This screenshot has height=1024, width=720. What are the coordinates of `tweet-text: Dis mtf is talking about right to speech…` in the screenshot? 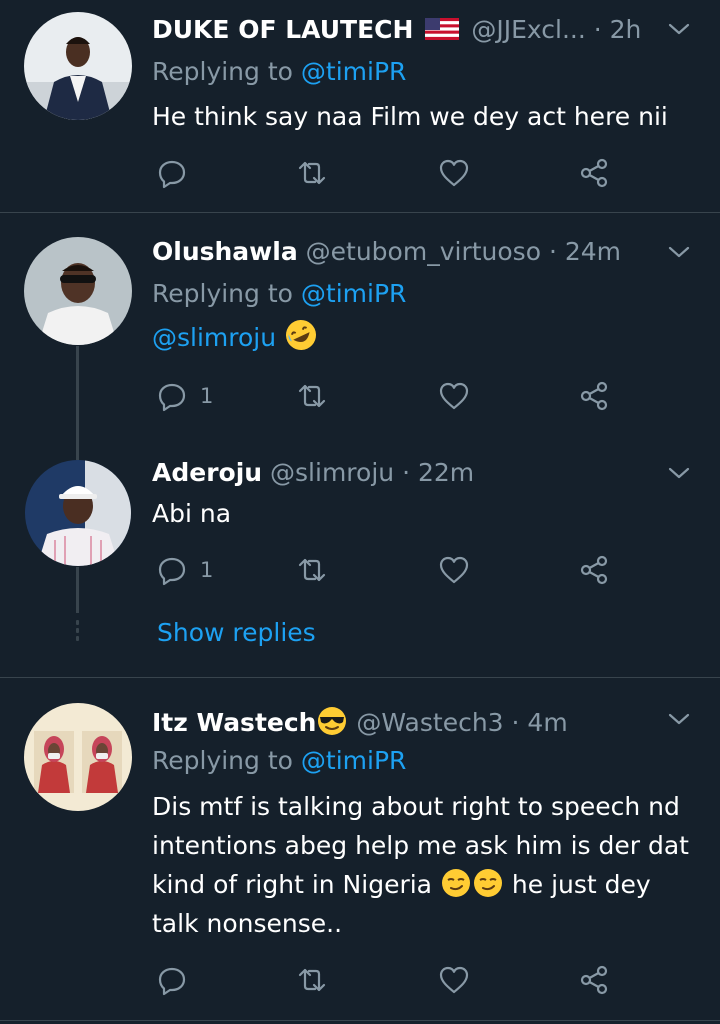 It's located at (420, 865).